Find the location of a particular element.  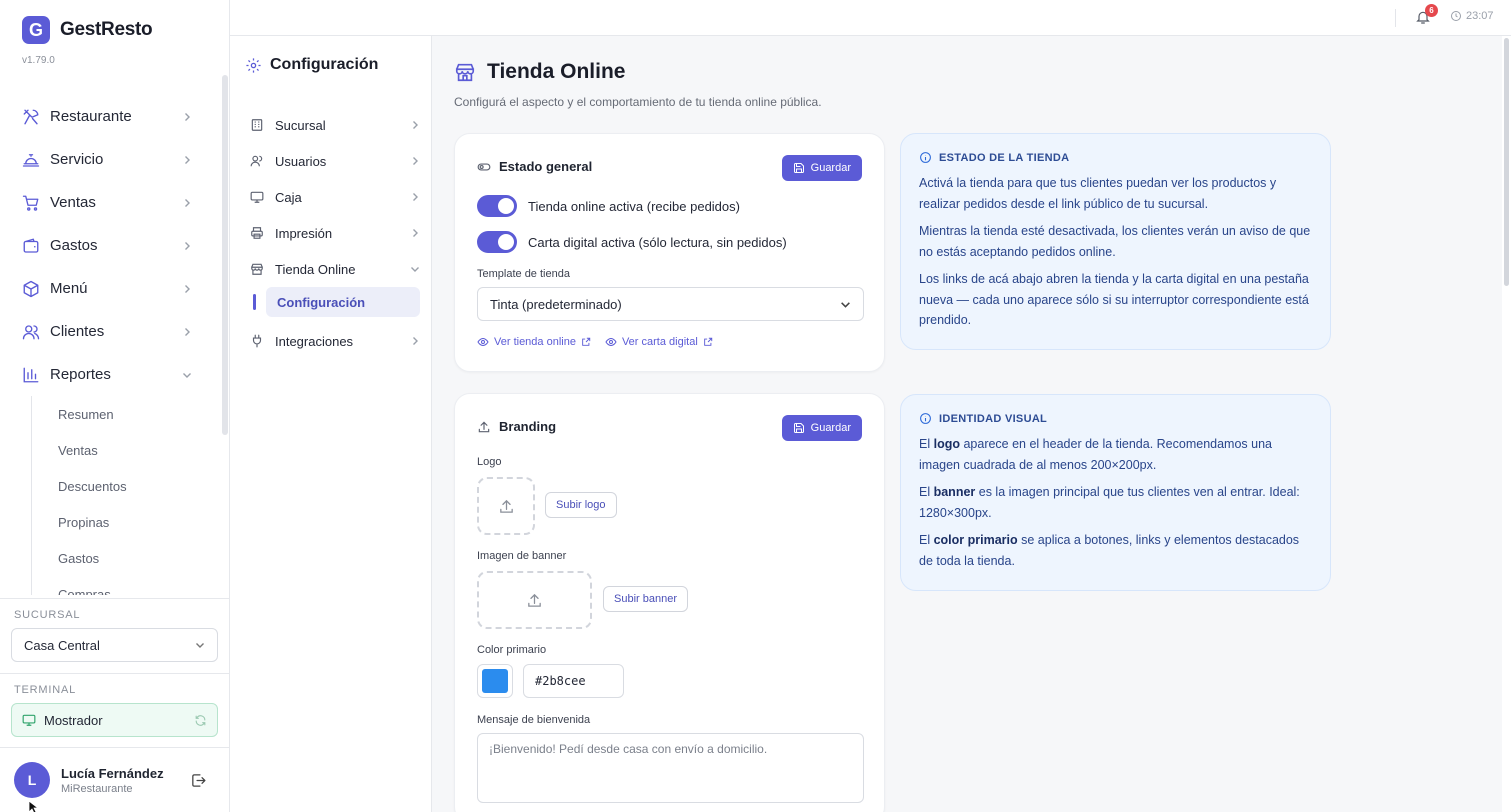

config-item-caja: Caja is located at coordinates (335, 197).